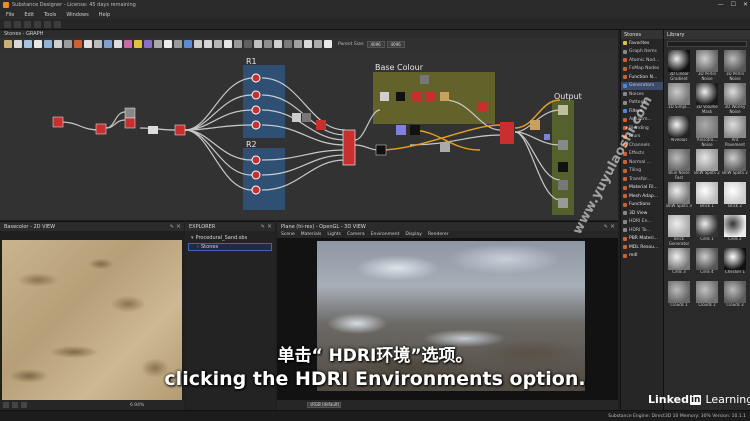  What do you see at coordinates (679, 230) in the screenshot?
I see `library-thumbnail: Brick Generator` at bounding box center [679, 230].